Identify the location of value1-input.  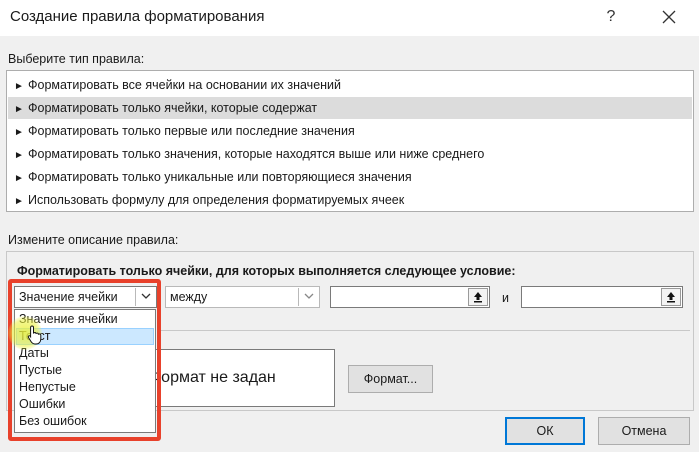
(410, 297).